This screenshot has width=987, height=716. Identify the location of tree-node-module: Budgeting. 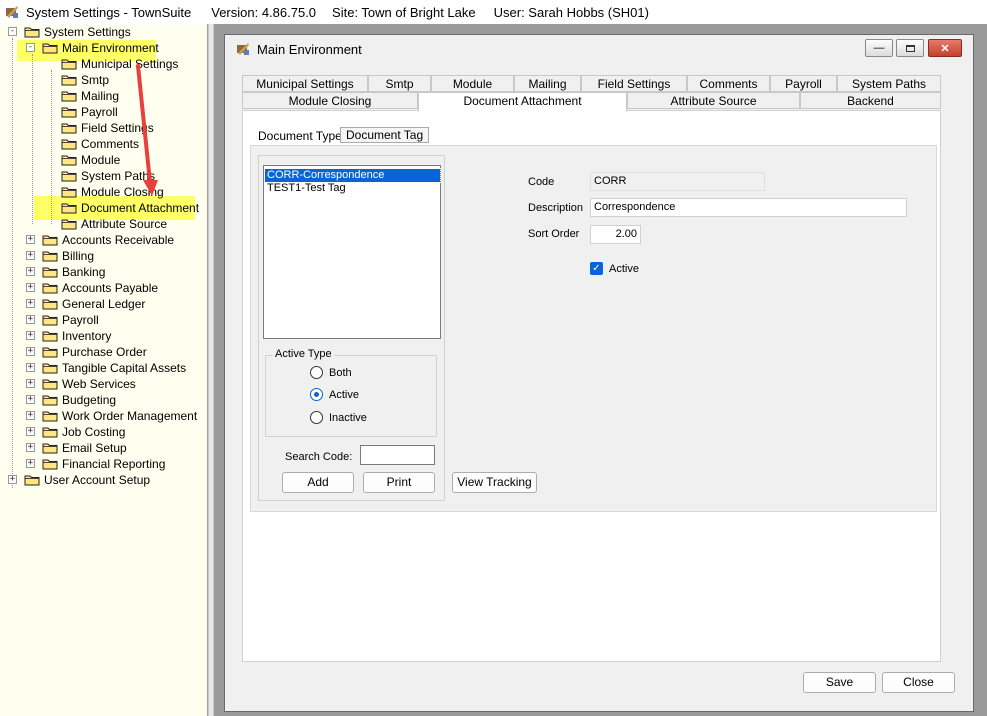
(79, 400).